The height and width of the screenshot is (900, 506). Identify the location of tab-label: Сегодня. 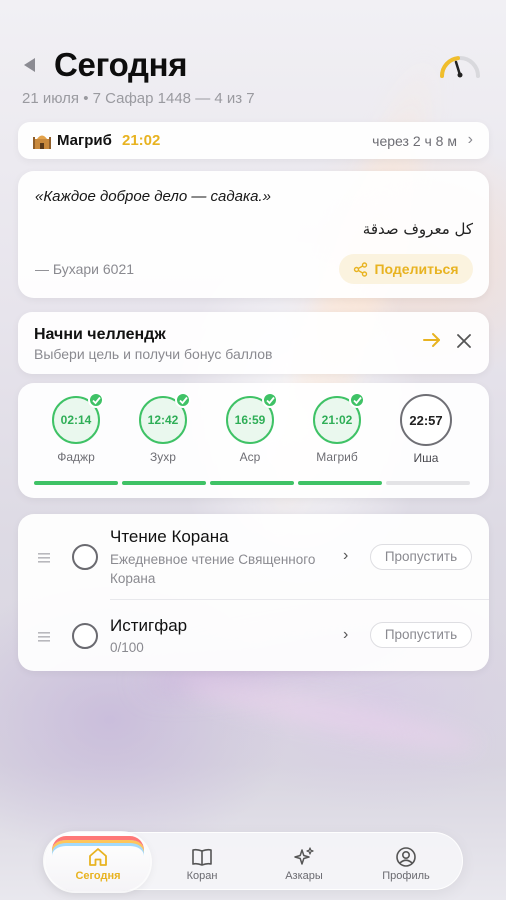
(98, 876).